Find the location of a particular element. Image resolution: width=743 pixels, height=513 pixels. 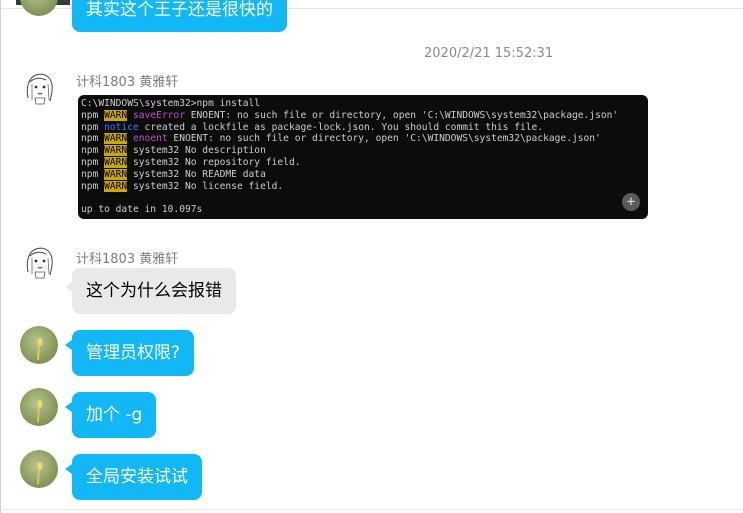

chat-bubble: 其实这个王子还是很快的 is located at coordinates (179, 16).